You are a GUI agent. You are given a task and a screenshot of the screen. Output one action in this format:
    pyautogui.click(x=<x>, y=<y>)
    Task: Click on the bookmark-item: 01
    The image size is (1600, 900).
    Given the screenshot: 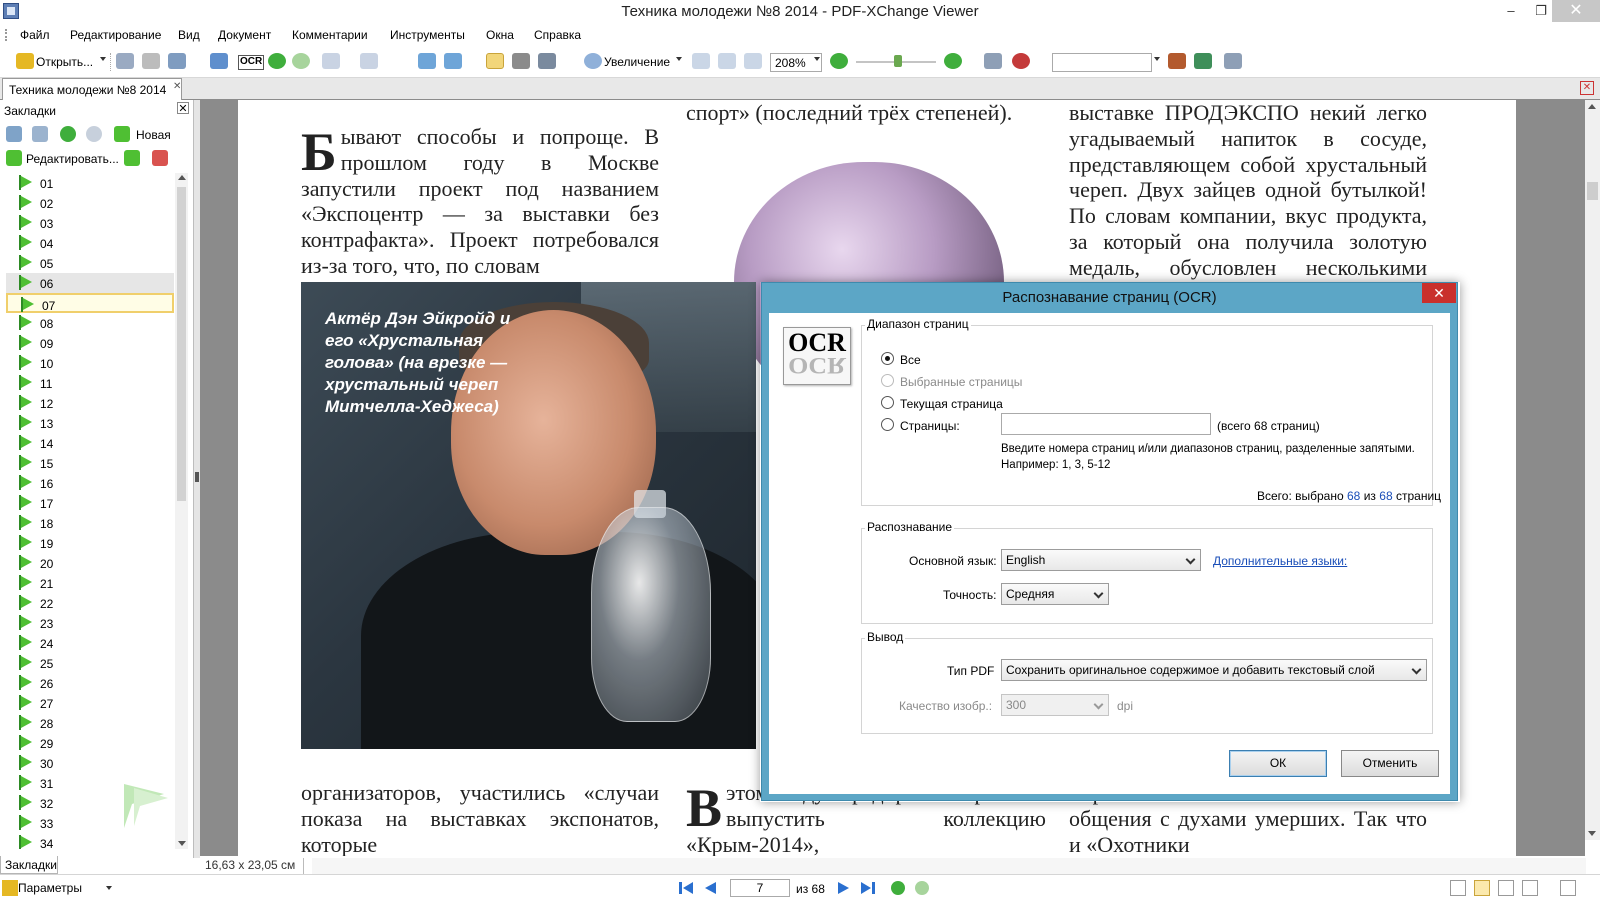 What is the action you would take?
    pyautogui.click(x=90, y=183)
    